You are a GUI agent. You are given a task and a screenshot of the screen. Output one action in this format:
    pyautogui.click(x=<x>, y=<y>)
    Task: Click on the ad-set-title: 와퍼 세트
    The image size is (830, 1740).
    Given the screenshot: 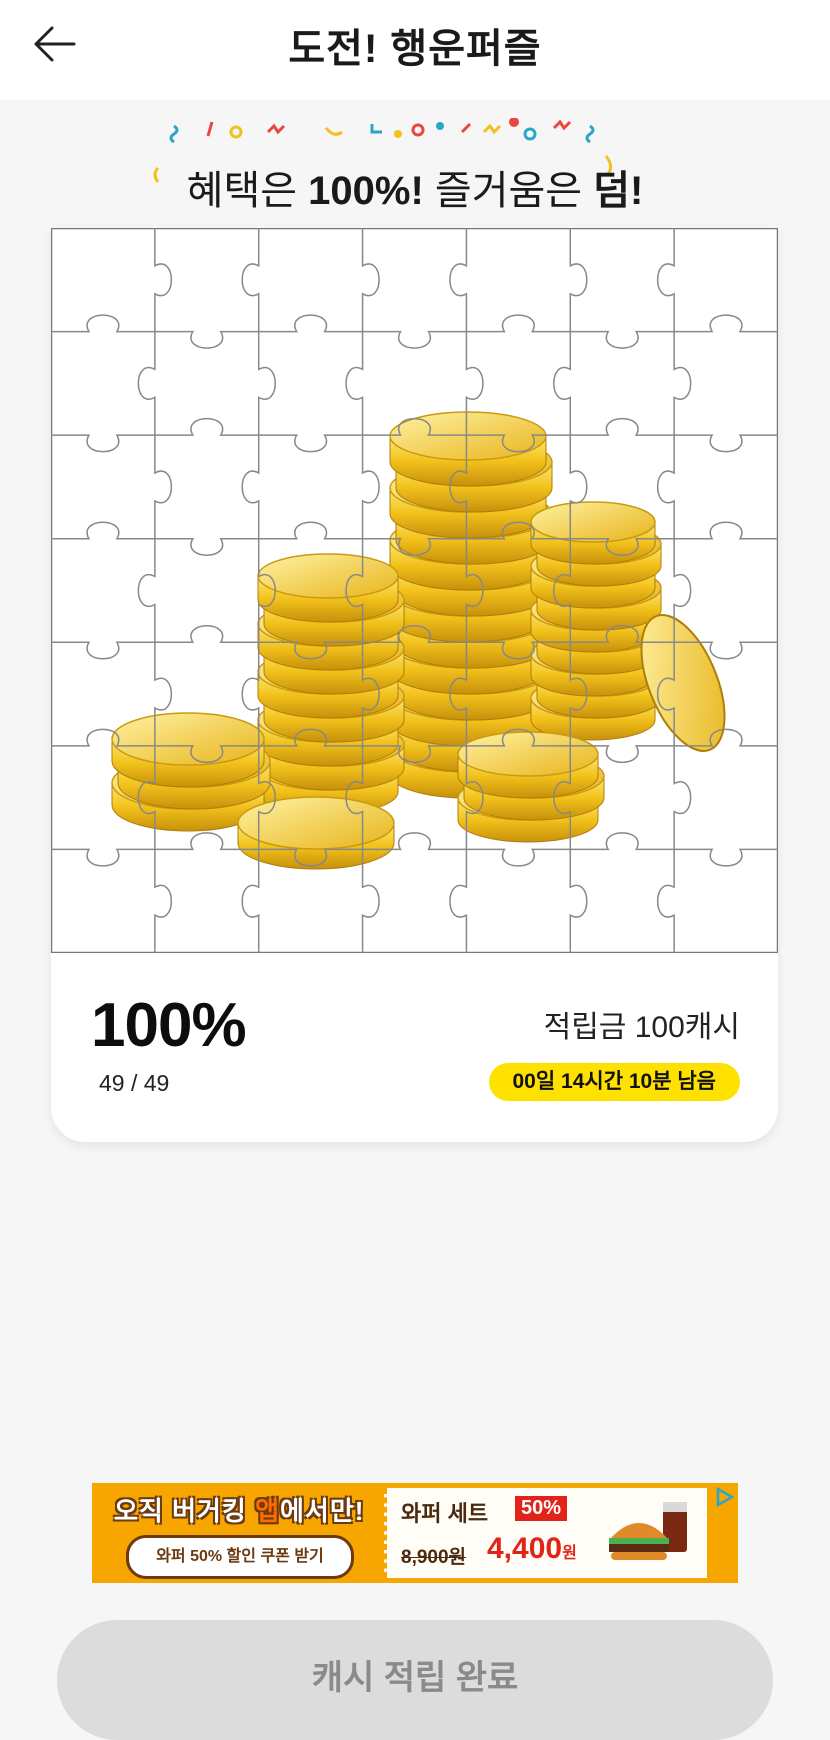 What is the action you would take?
    pyautogui.click(x=445, y=1513)
    